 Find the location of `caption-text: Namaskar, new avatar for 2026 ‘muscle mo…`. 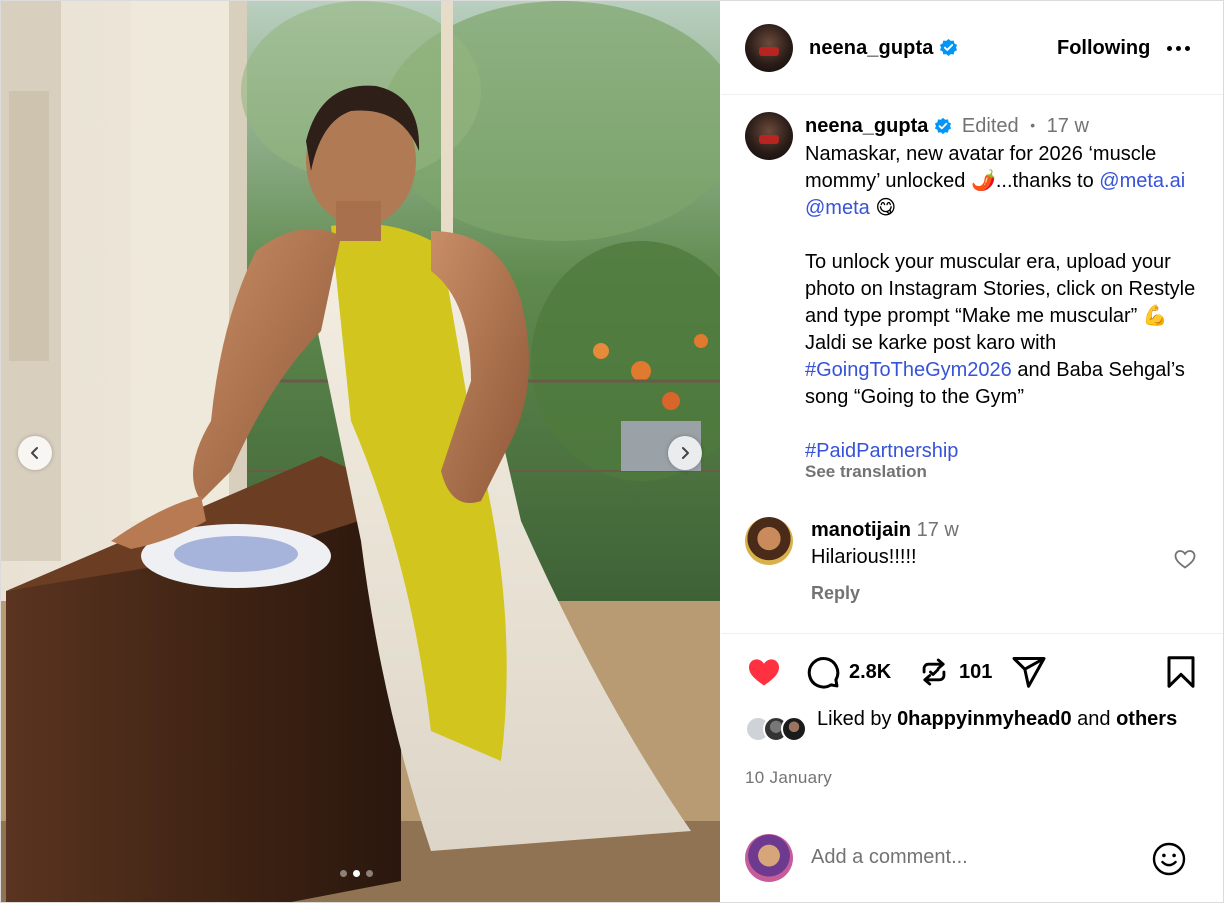

caption-text: Namaskar, new avatar for 2026 ‘muscle mo… is located at coordinates (1005, 303).